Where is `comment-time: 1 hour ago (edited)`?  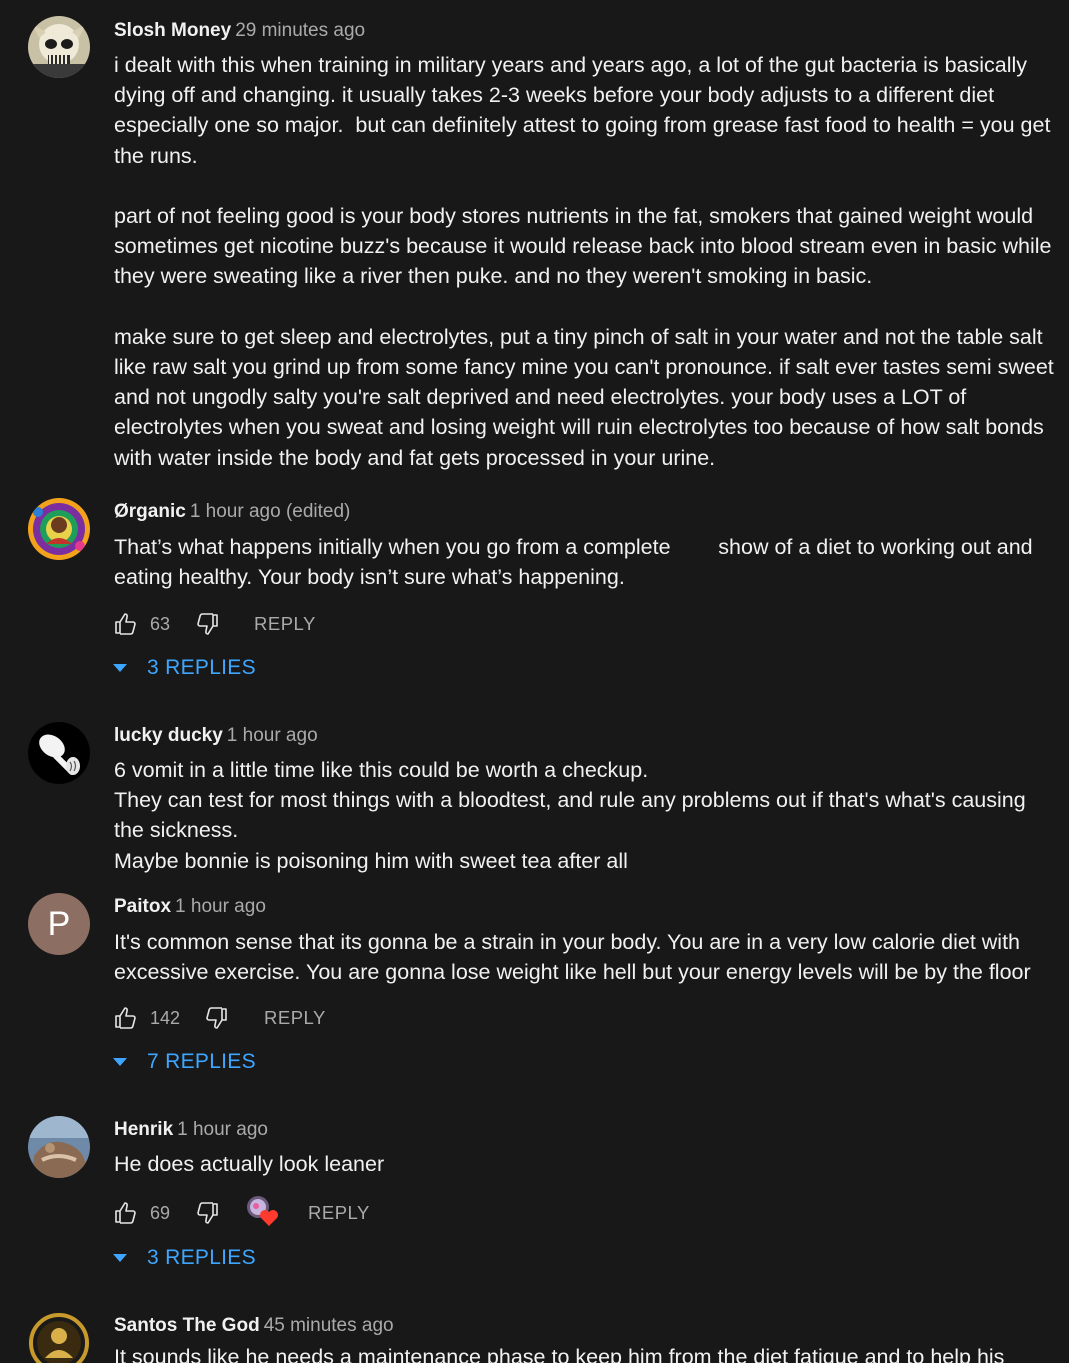 comment-time: 1 hour ago (edited) is located at coordinates (270, 511).